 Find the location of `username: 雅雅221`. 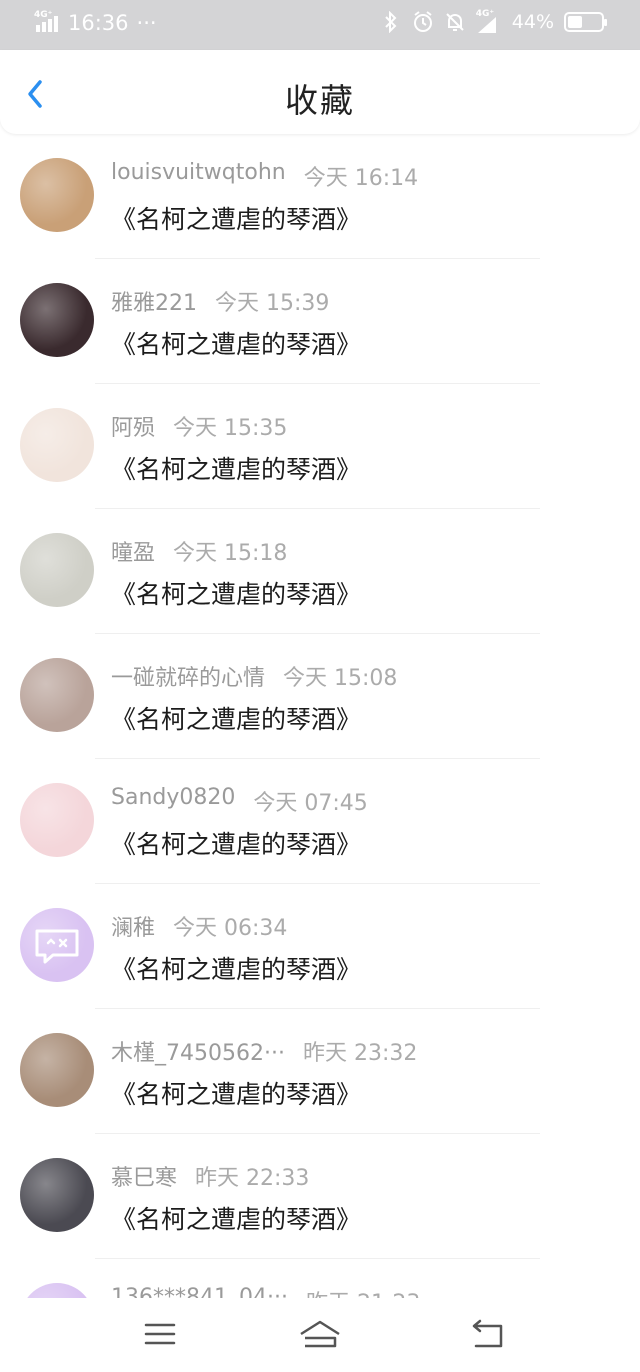

username: 雅雅221 is located at coordinates (154, 301).